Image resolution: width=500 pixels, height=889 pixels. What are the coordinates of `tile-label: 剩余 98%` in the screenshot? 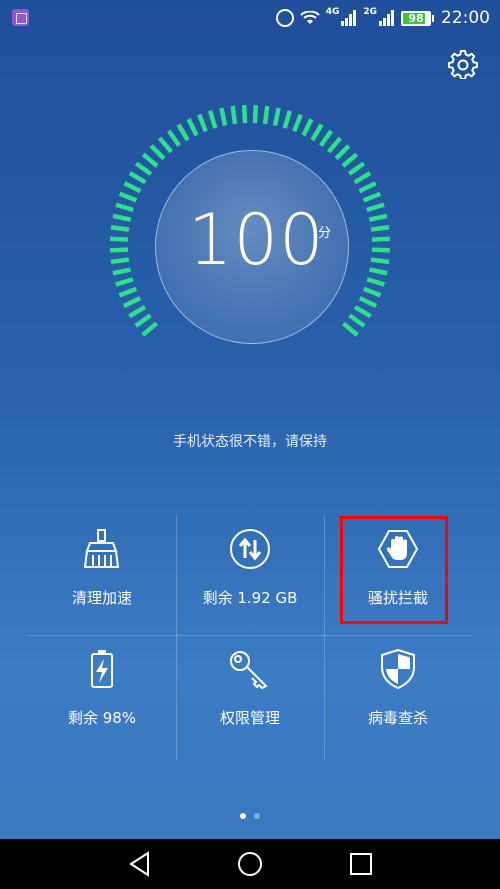 It's located at (102, 718).